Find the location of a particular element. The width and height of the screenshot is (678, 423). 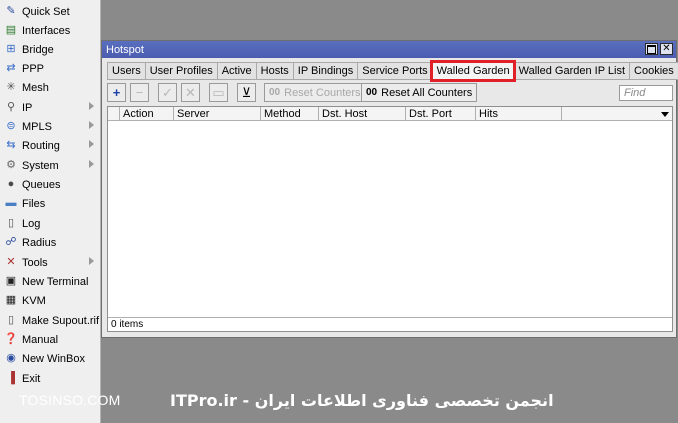

files-icon: ▬ is located at coordinates (11, 203).